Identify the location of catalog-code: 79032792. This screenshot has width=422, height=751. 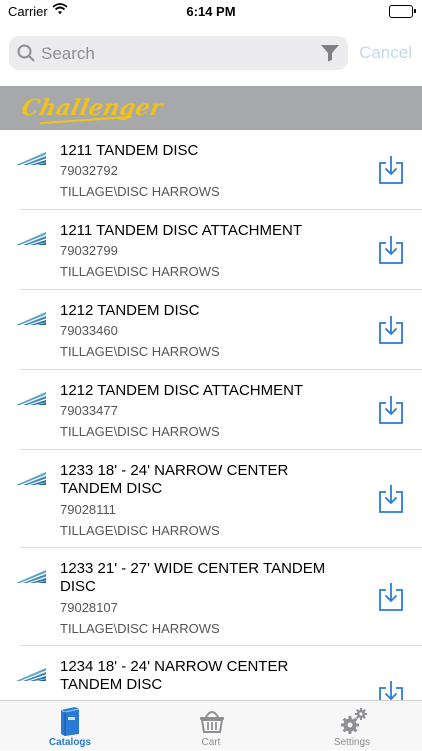
(89, 170).